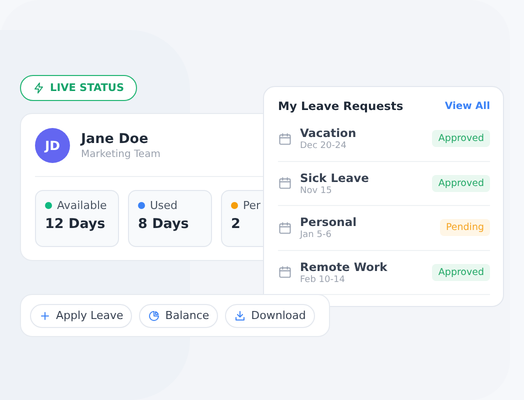 This screenshot has height=400, width=524. Describe the element at coordinates (324, 146) in the screenshot. I see `leave-dates: Dec 20-24` at that location.